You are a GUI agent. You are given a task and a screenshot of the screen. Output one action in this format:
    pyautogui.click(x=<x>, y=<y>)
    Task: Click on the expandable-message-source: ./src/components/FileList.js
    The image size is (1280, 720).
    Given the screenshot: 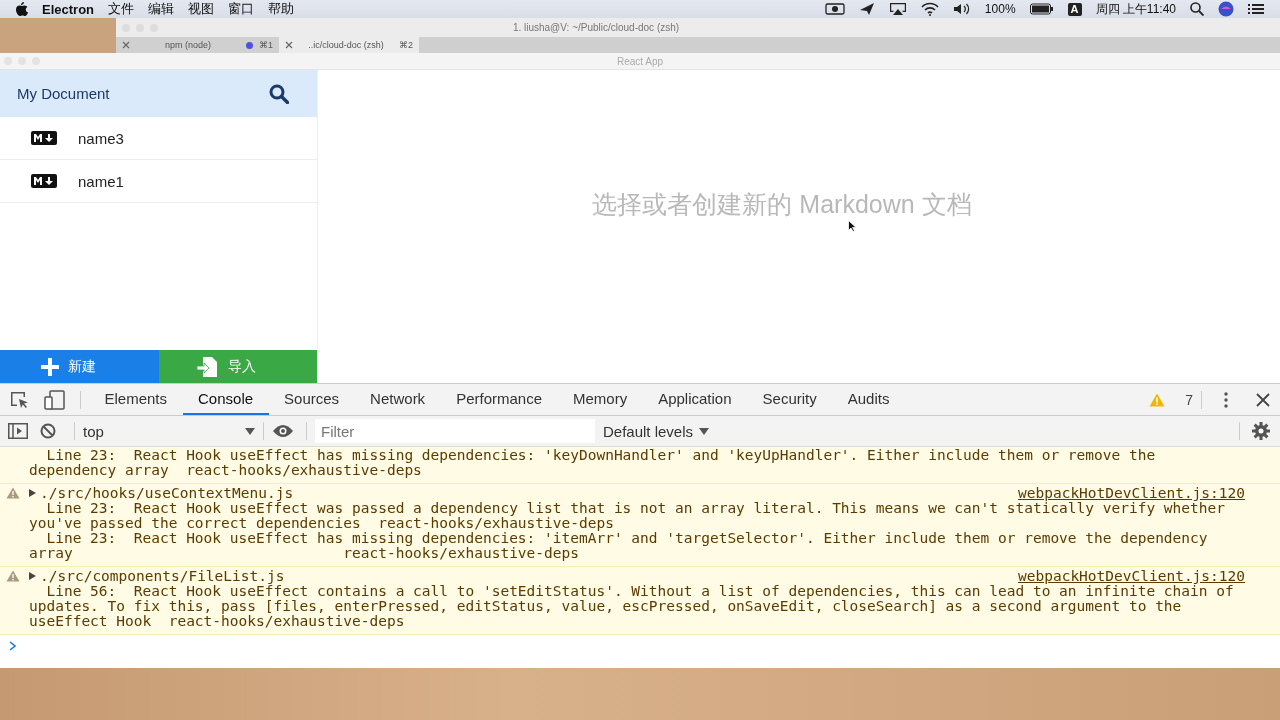 What is the action you would take?
    pyautogui.click(x=157, y=576)
    